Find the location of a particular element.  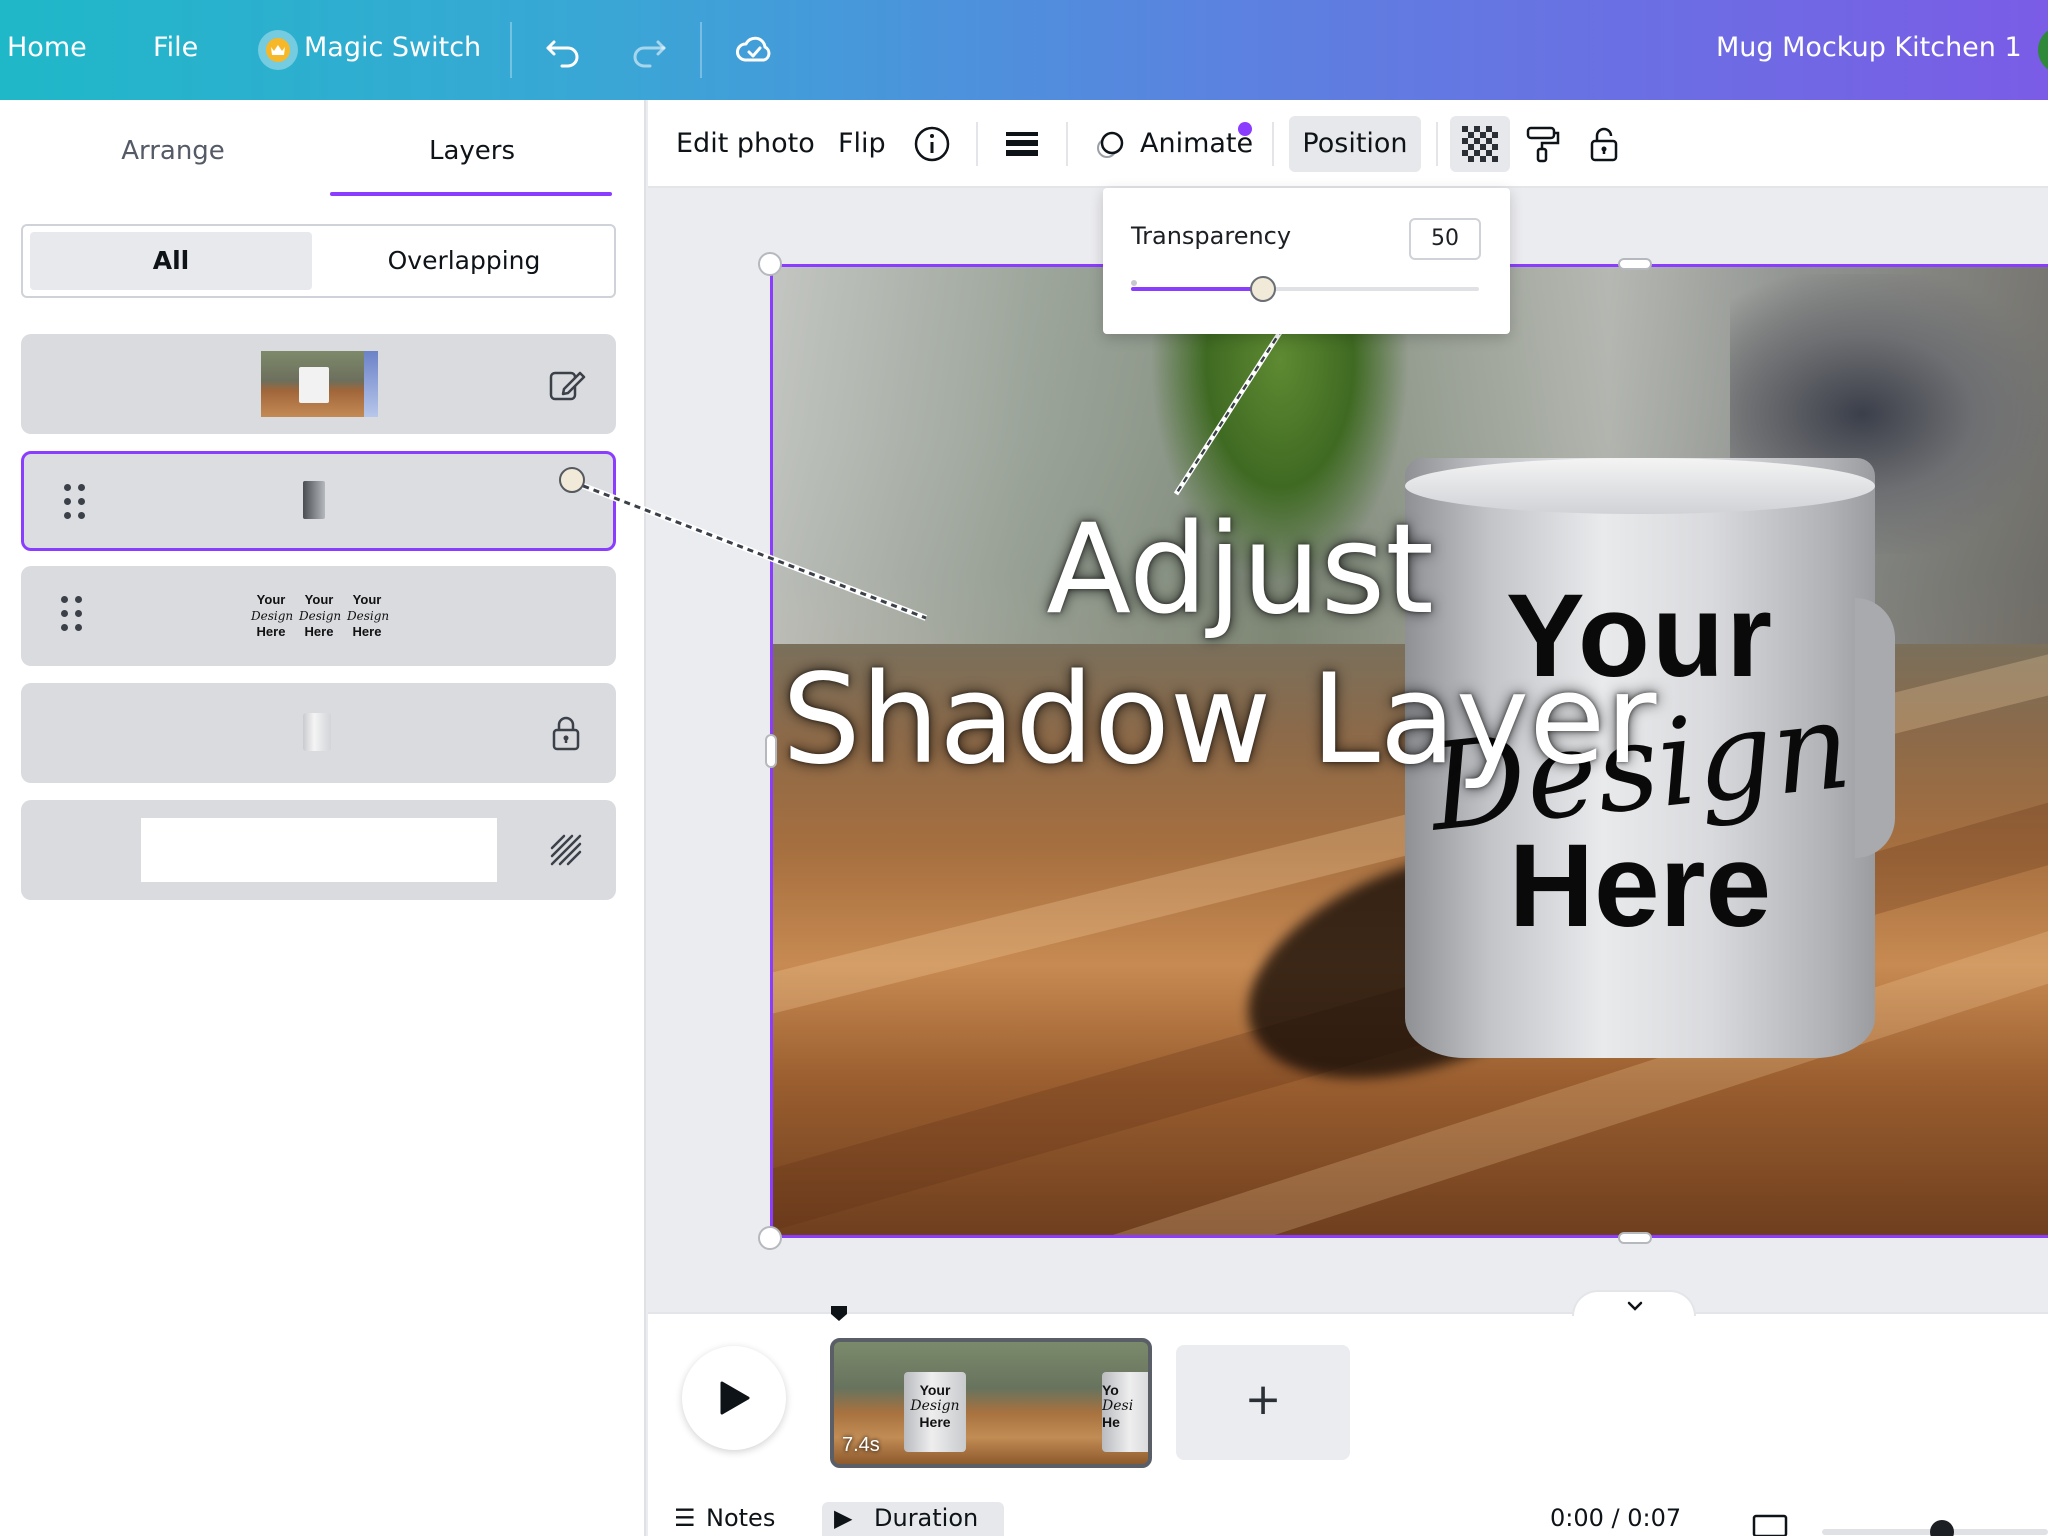

file-menu-button: File is located at coordinates (175, 50).